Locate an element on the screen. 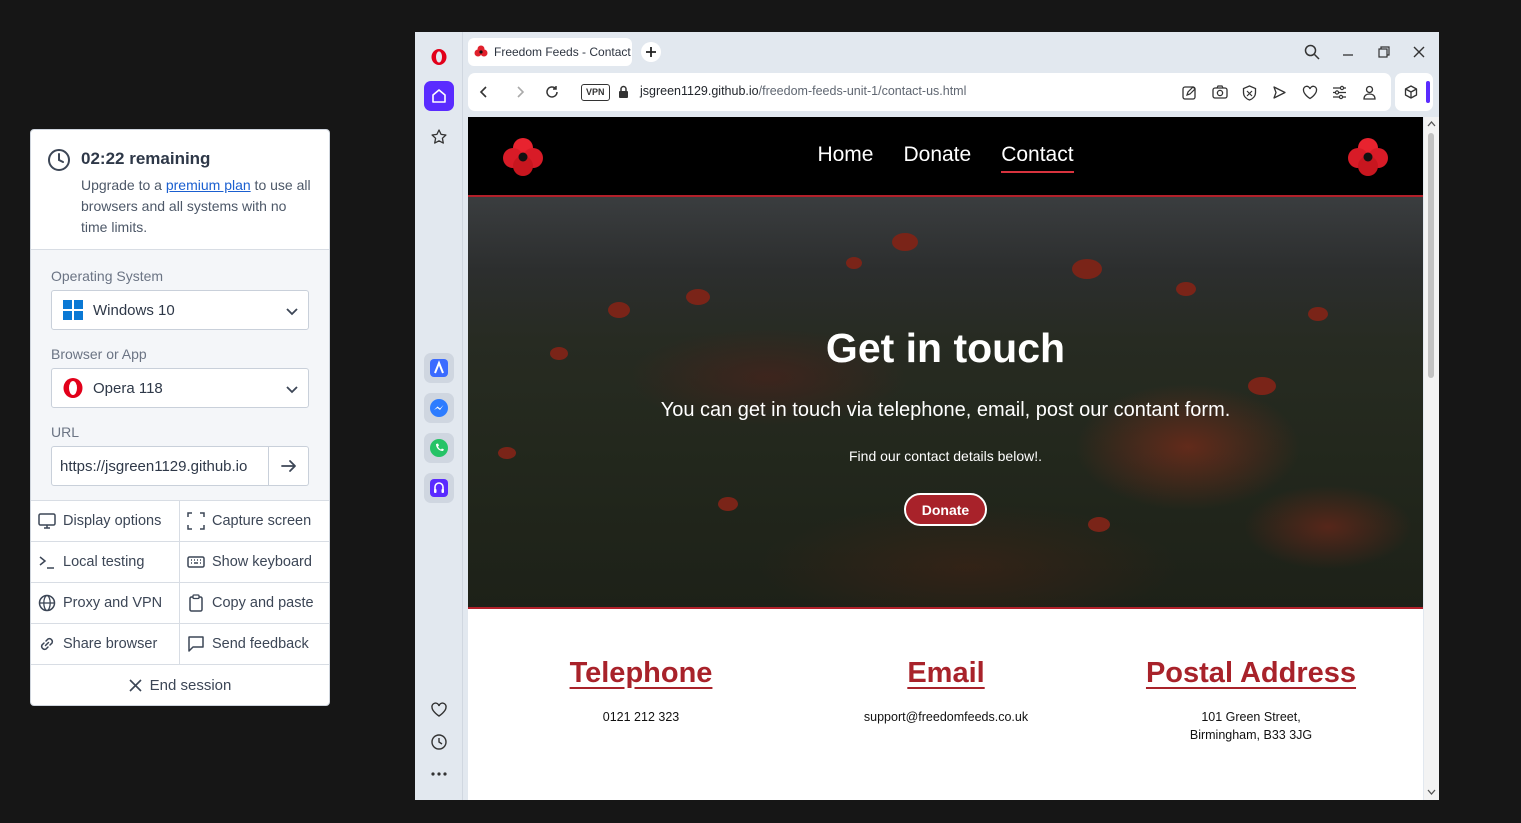  display-options-label: Display options is located at coordinates (112, 521).